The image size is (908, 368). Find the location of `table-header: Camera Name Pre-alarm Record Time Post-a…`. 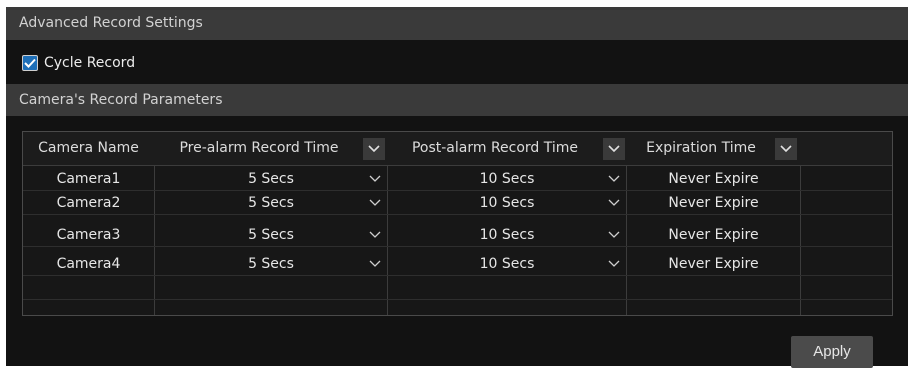

table-header: Camera Name Pre-alarm Record Time Post-a… is located at coordinates (457, 149).